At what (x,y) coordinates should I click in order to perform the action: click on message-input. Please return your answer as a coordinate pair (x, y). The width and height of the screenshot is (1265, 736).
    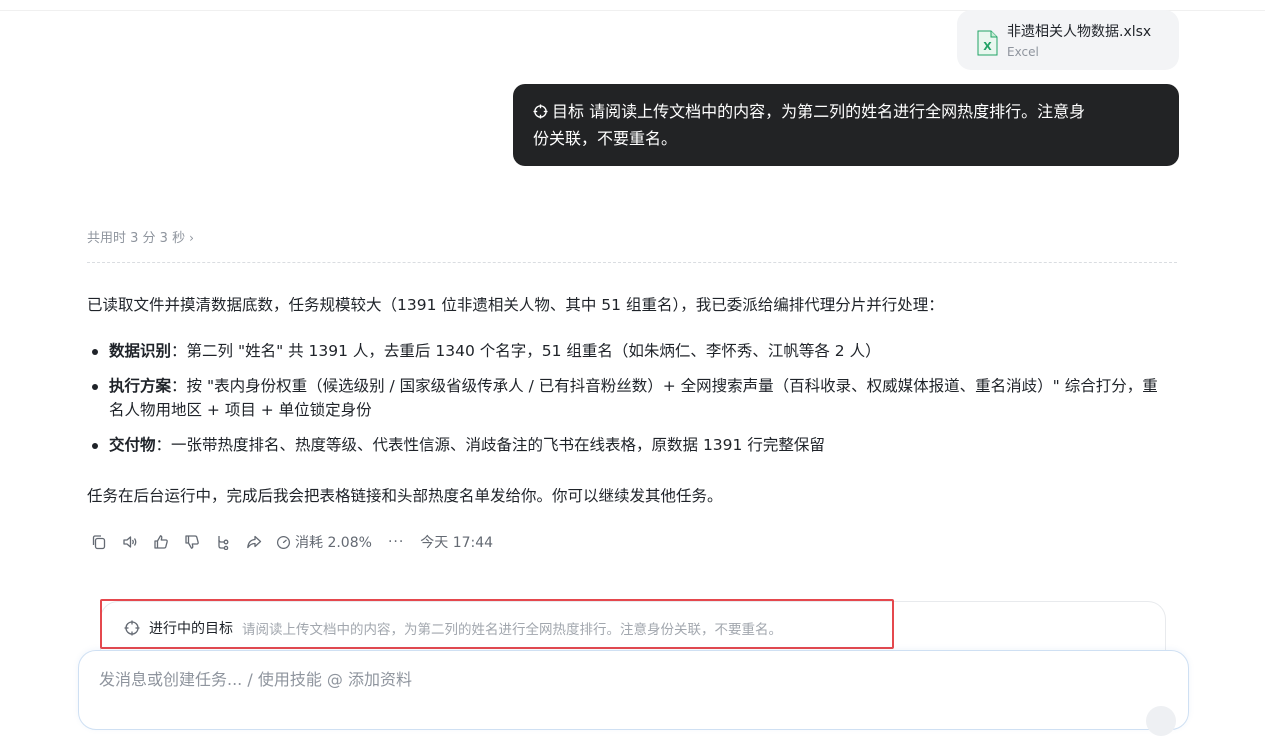
    Looking at the image, I should click on (549, 679).